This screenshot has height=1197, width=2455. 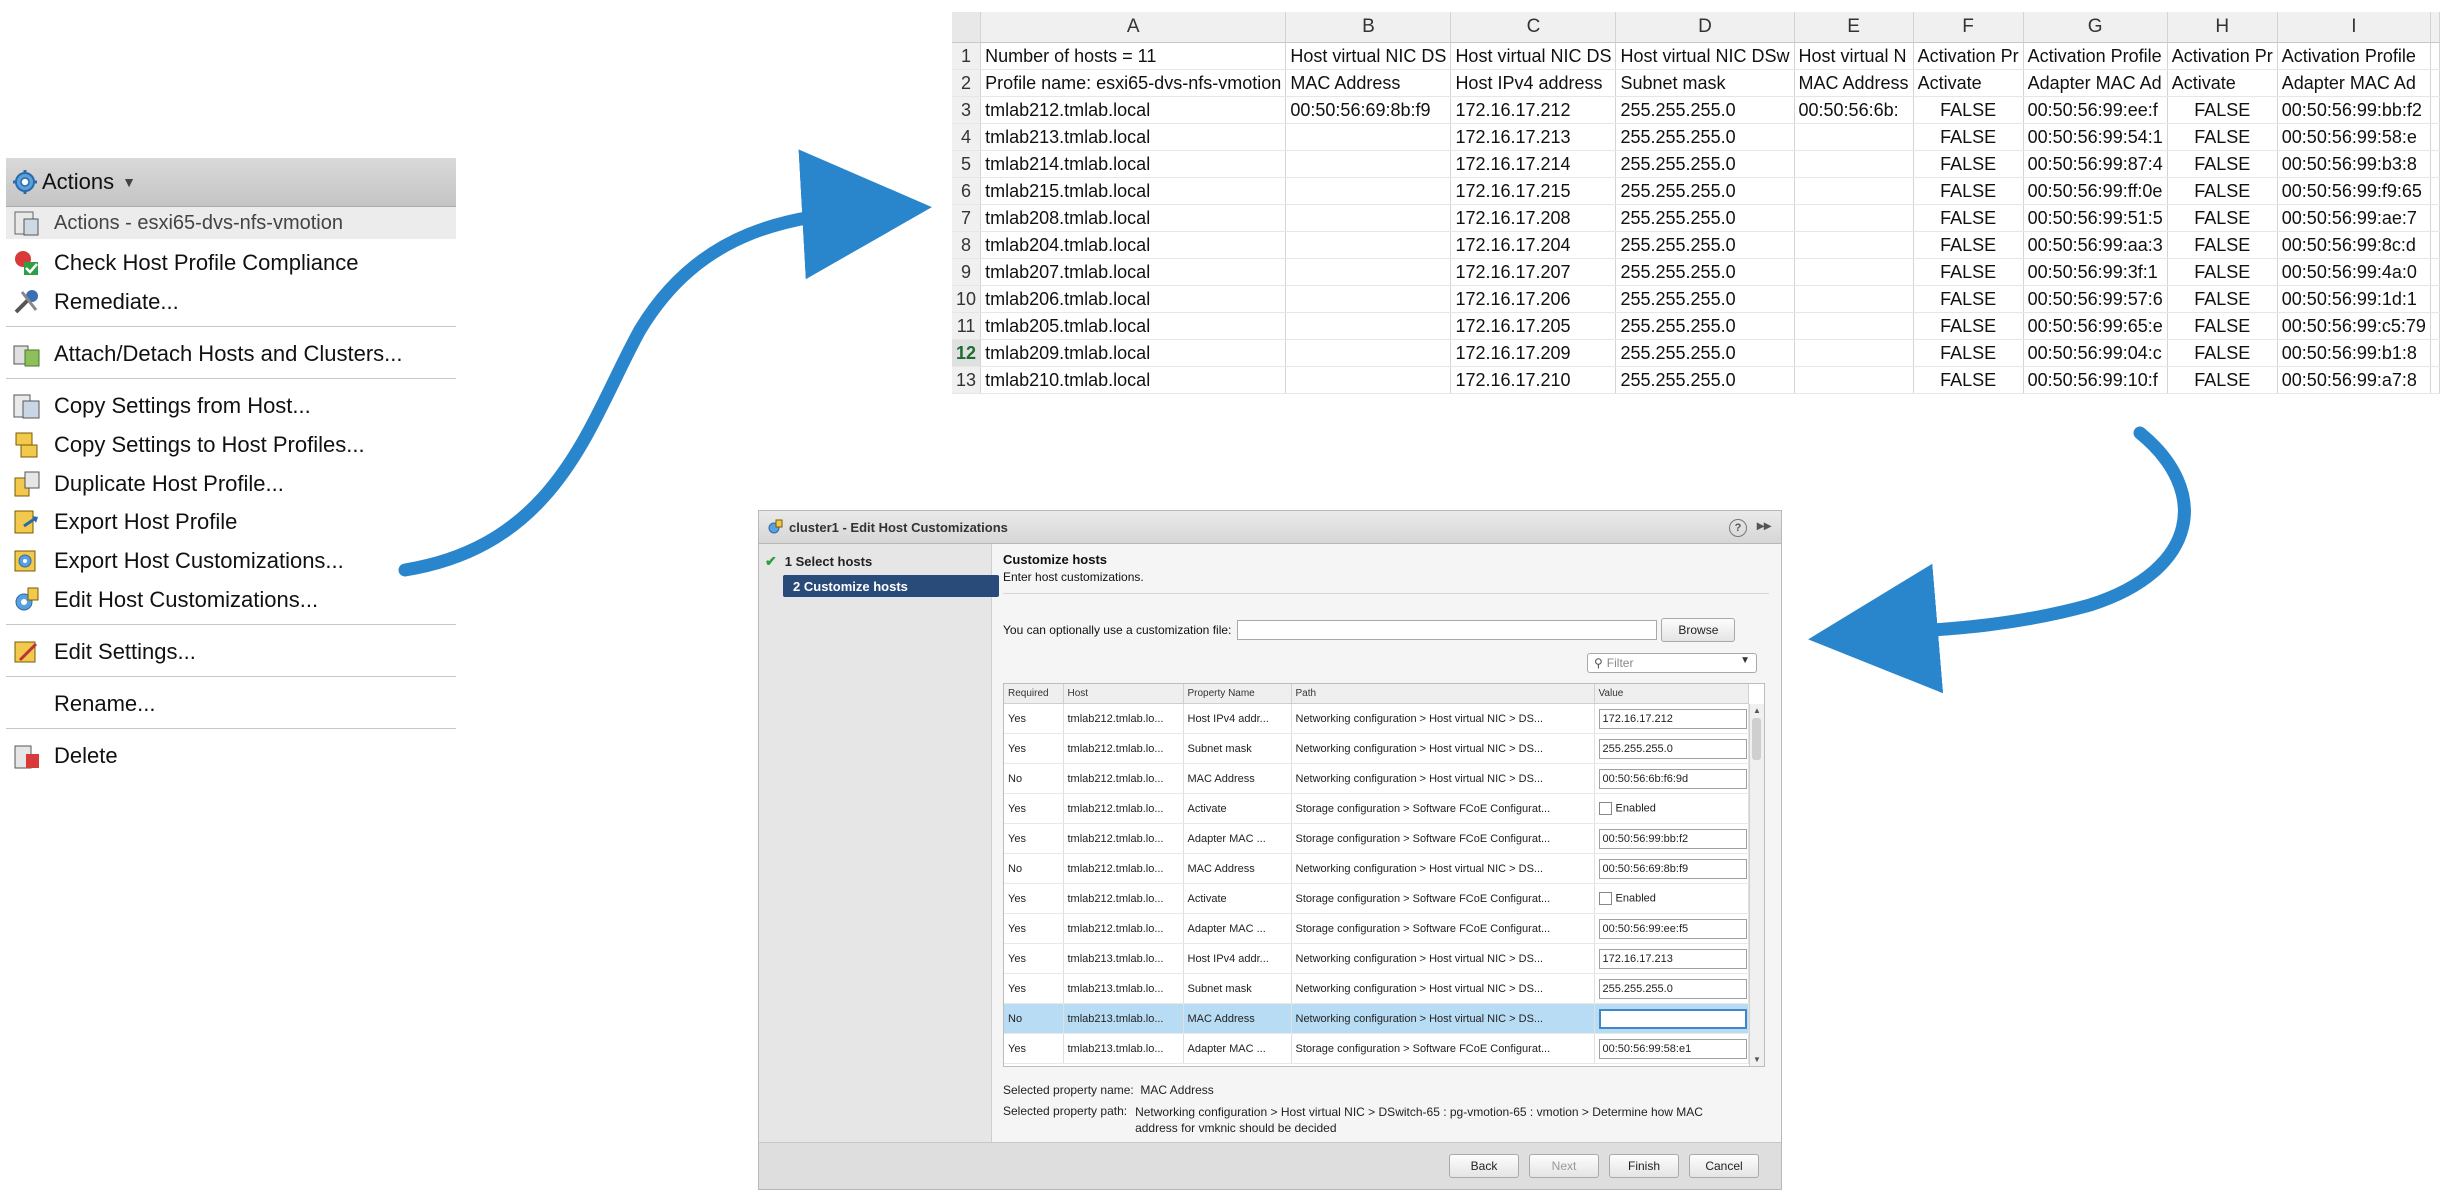 I want to click on row-number: 13, so click(x=967, y=380).